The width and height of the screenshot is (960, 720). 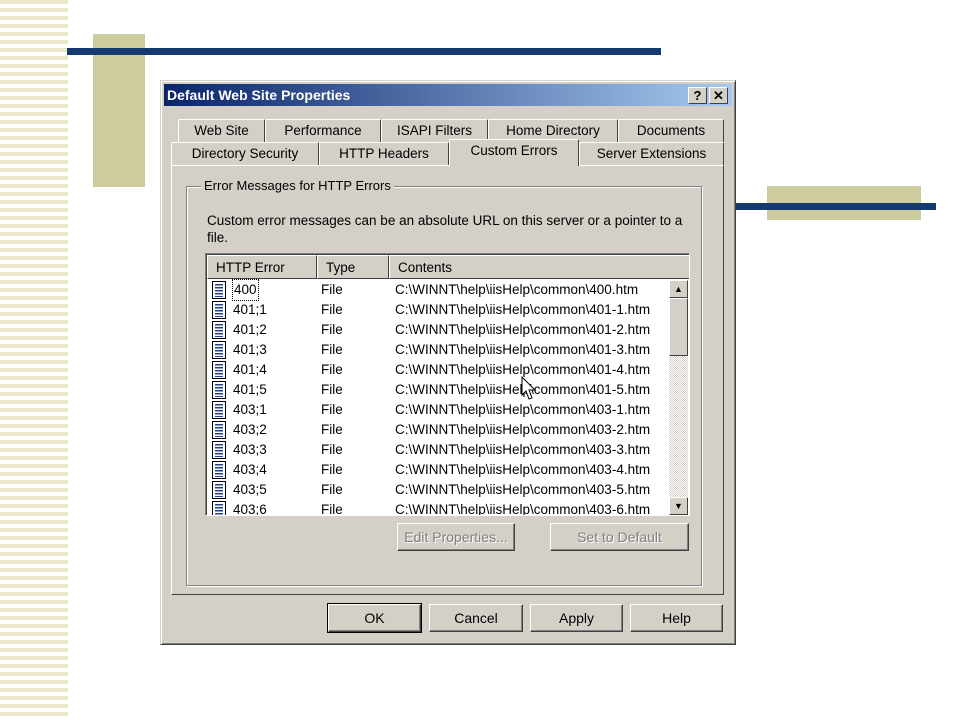 What do you see at coordinates (678, 327) in the screenshot?
I see `scroll-thumb` at bounding box center [678, 327].